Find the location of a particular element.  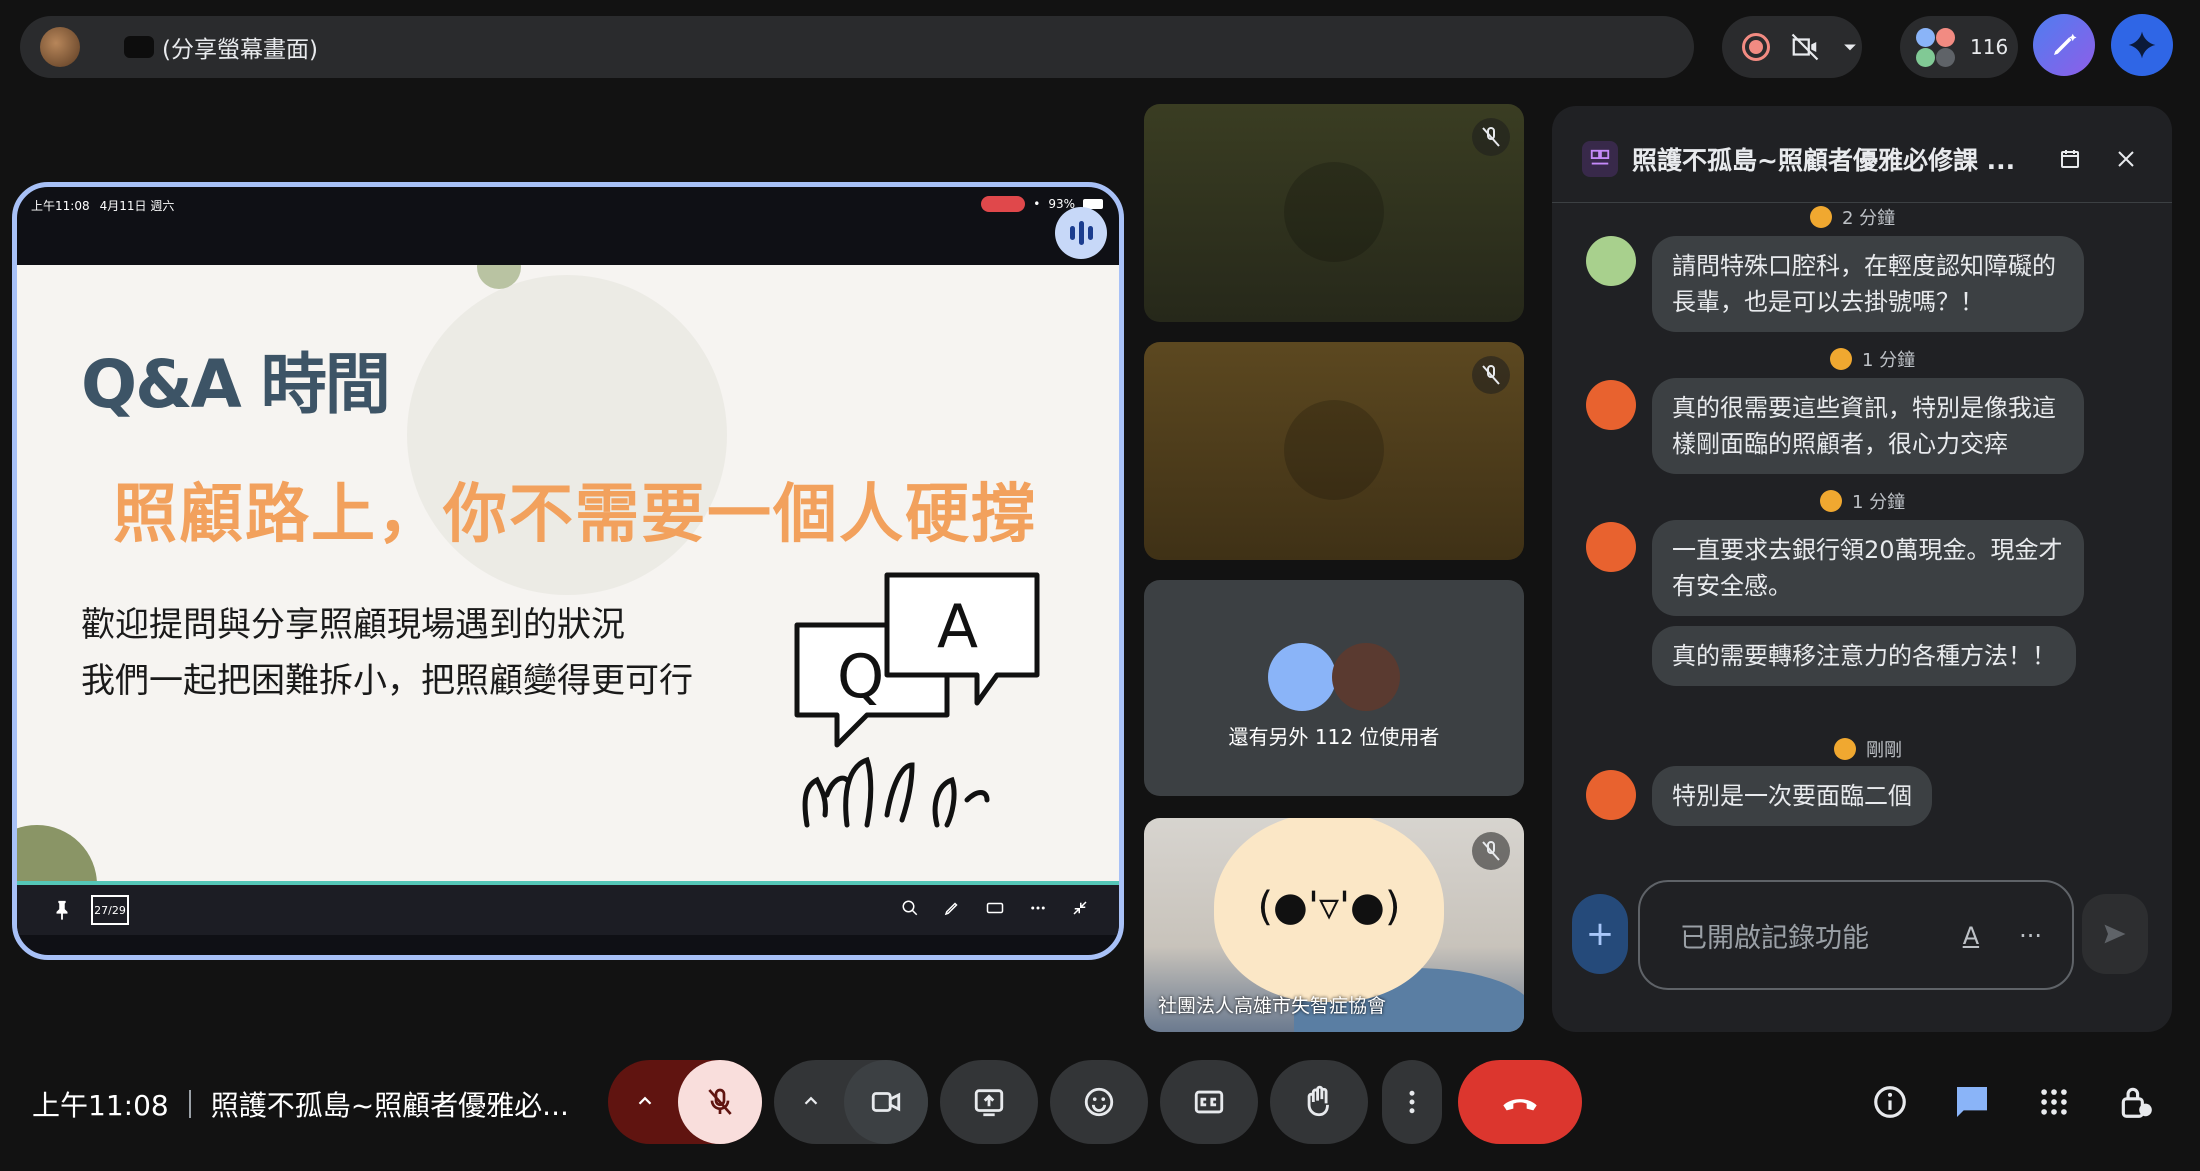

message-bubble: 請問特殊口腔科，在輕度認知障礙的長輩，也是可以去掛號嗎？！ is located at coordinates (1868, 284).